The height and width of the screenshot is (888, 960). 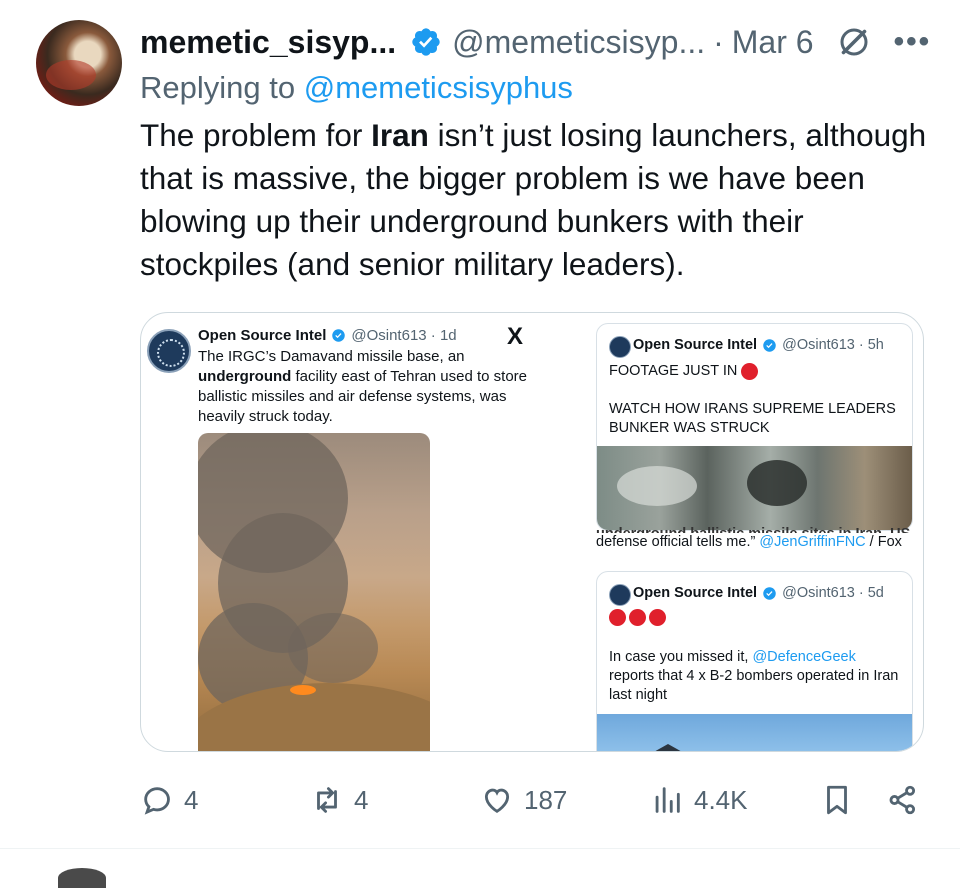 I want to click on bookmark-icon, so click(x=837, y=800).